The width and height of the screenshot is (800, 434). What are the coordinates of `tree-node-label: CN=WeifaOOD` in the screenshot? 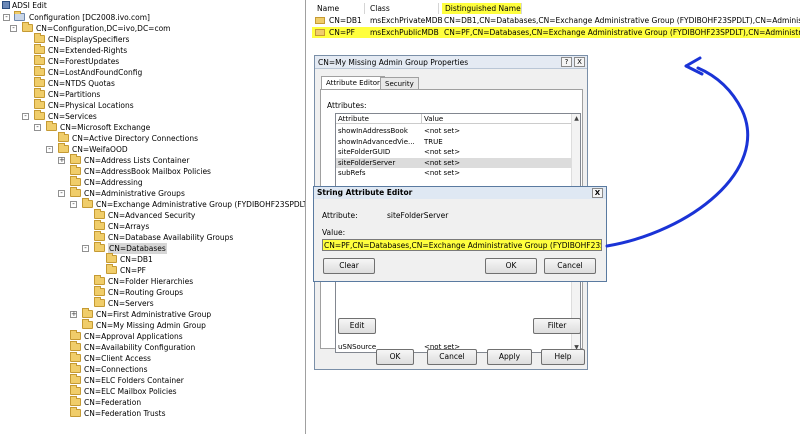 It's located at (100, 149).